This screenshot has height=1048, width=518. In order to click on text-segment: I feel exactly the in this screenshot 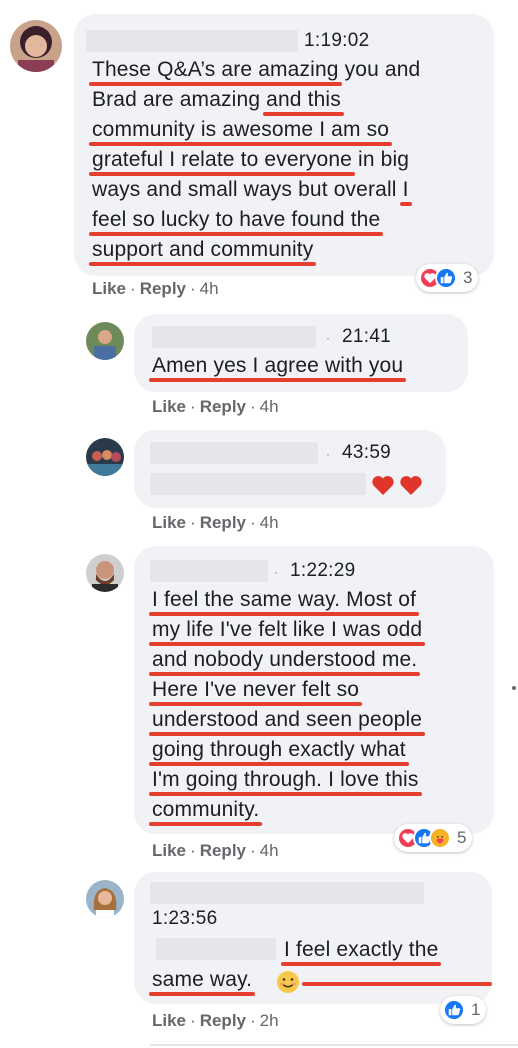, I will do `click(361, 949)`.